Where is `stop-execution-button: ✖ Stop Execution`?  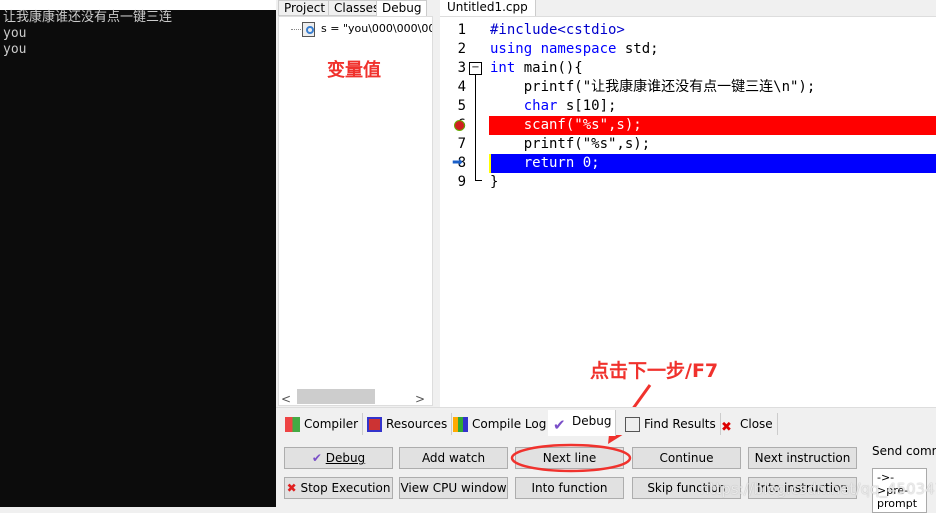
stop-execution-button: ✖ Stop Execution is located at coordinates (338, 488).